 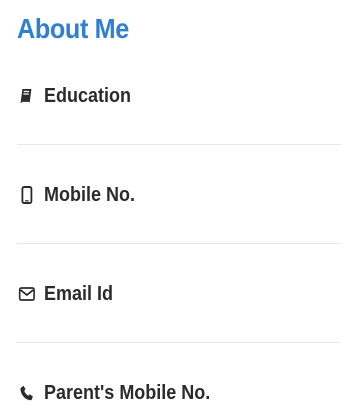 What do you see at coordinates (27, 96) in the screenshot?
I see `book-icon` at bounding box center [27, 96].